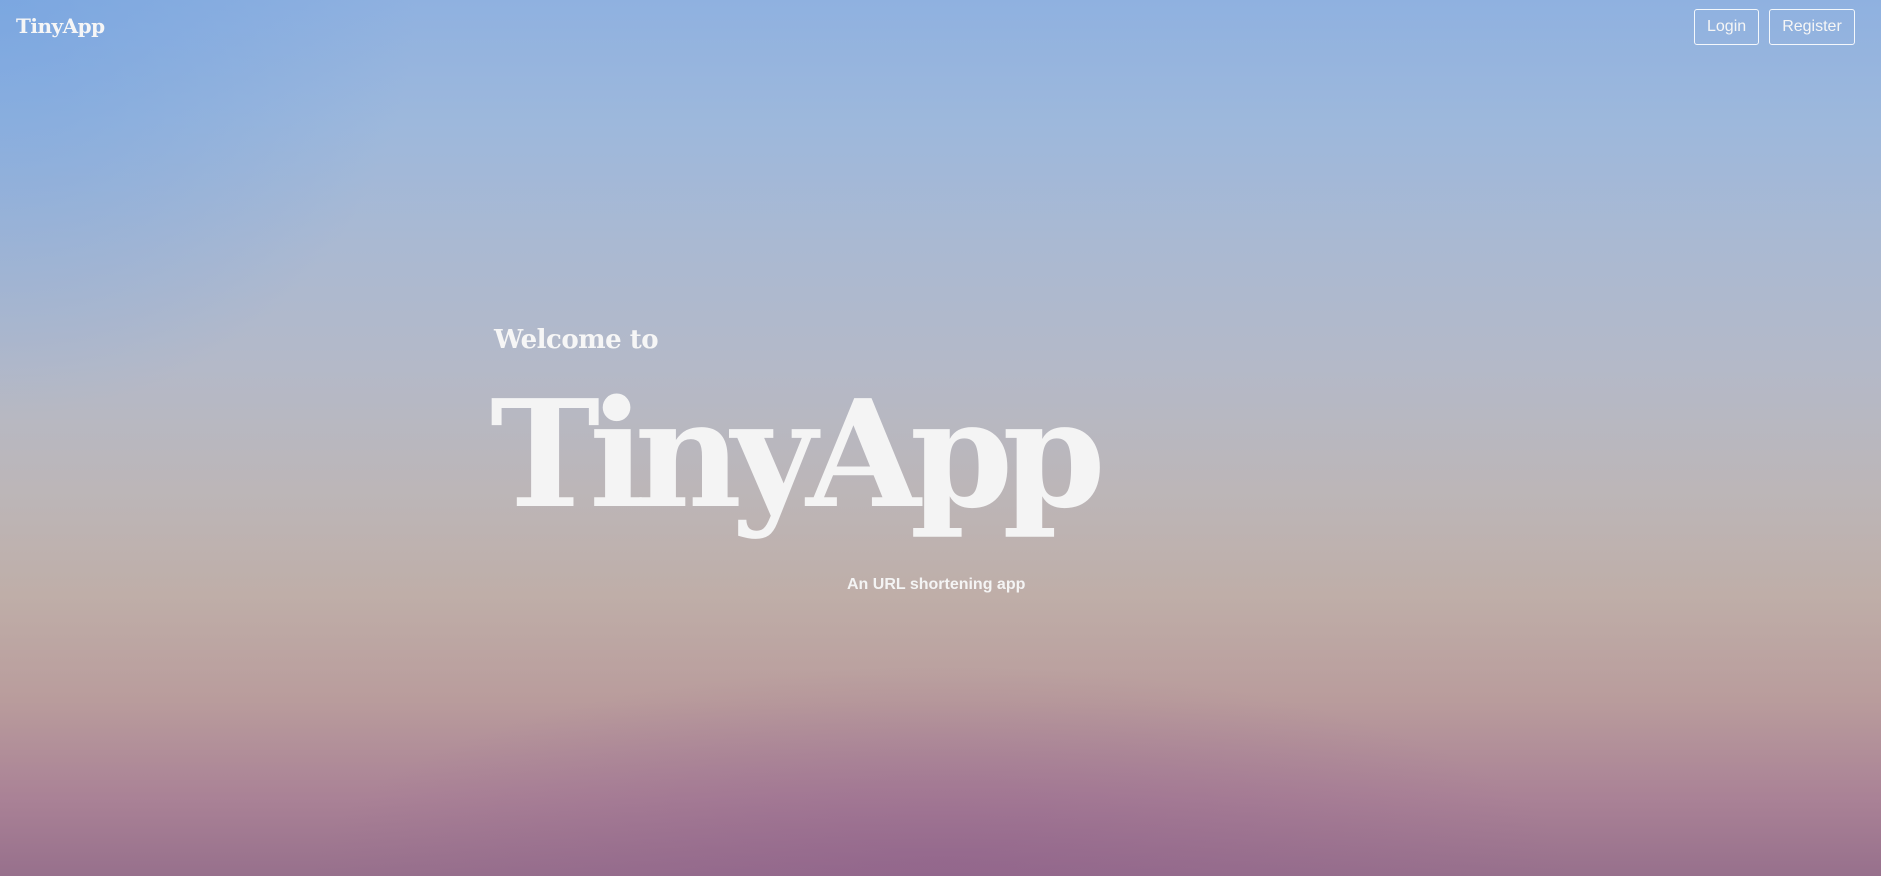  Describe the element at coordinates (1726, 27) in the screenshot. I see `login-button: Login` at that location.